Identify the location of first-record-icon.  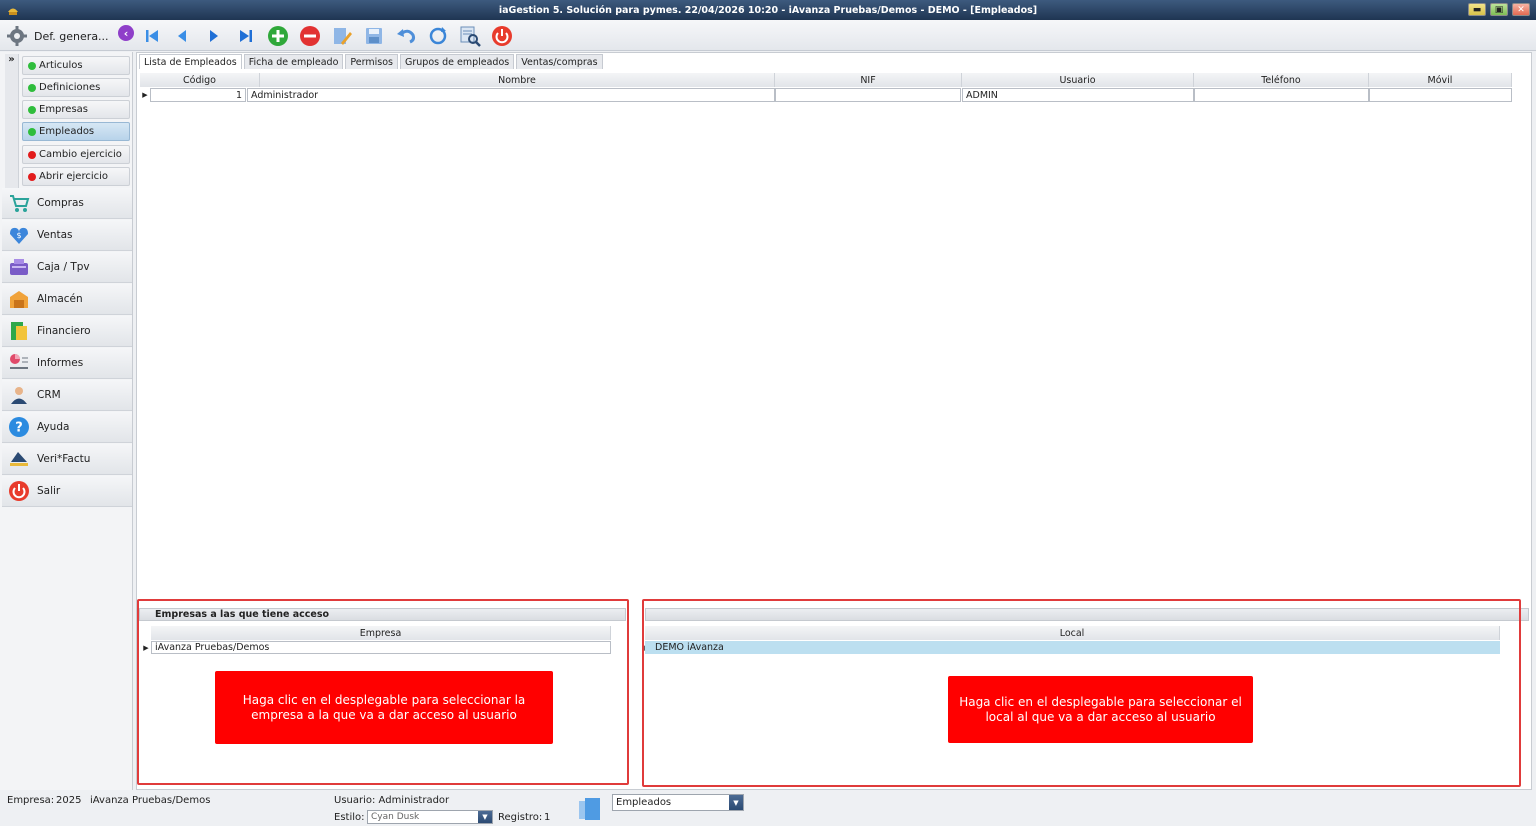
(152, 36).